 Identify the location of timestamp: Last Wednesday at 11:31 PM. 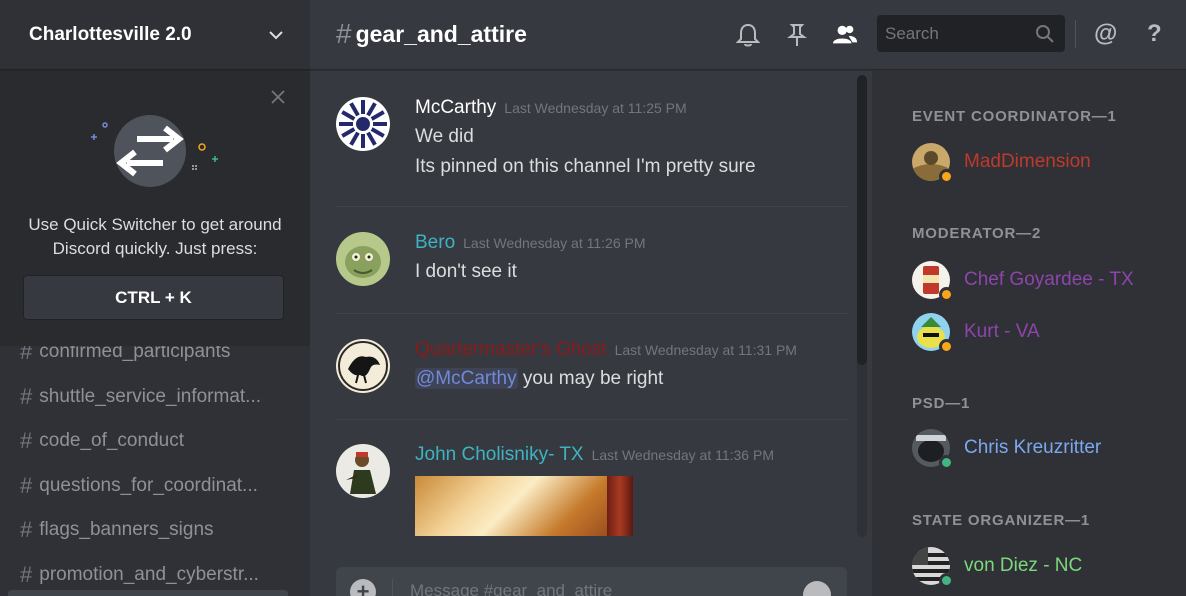
(705, 350).